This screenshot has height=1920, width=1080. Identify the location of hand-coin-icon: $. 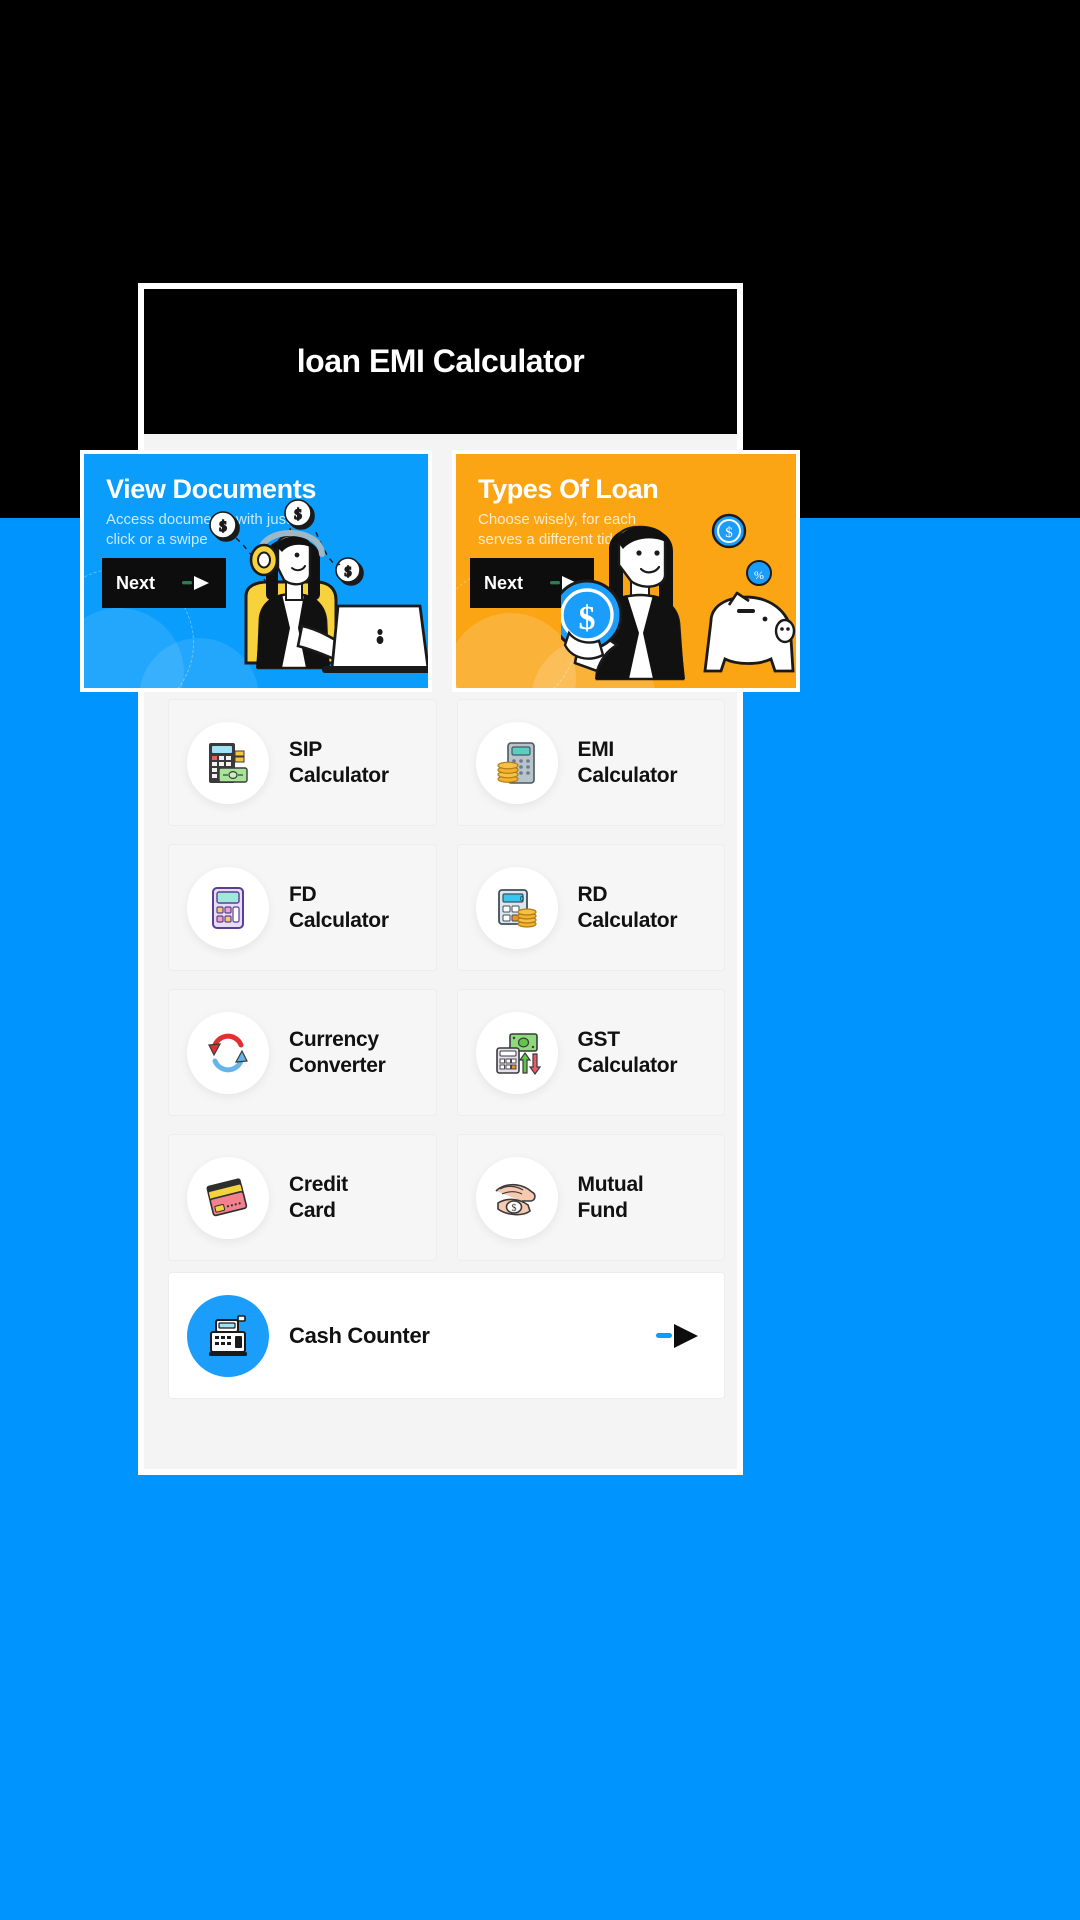
(516, 1197).